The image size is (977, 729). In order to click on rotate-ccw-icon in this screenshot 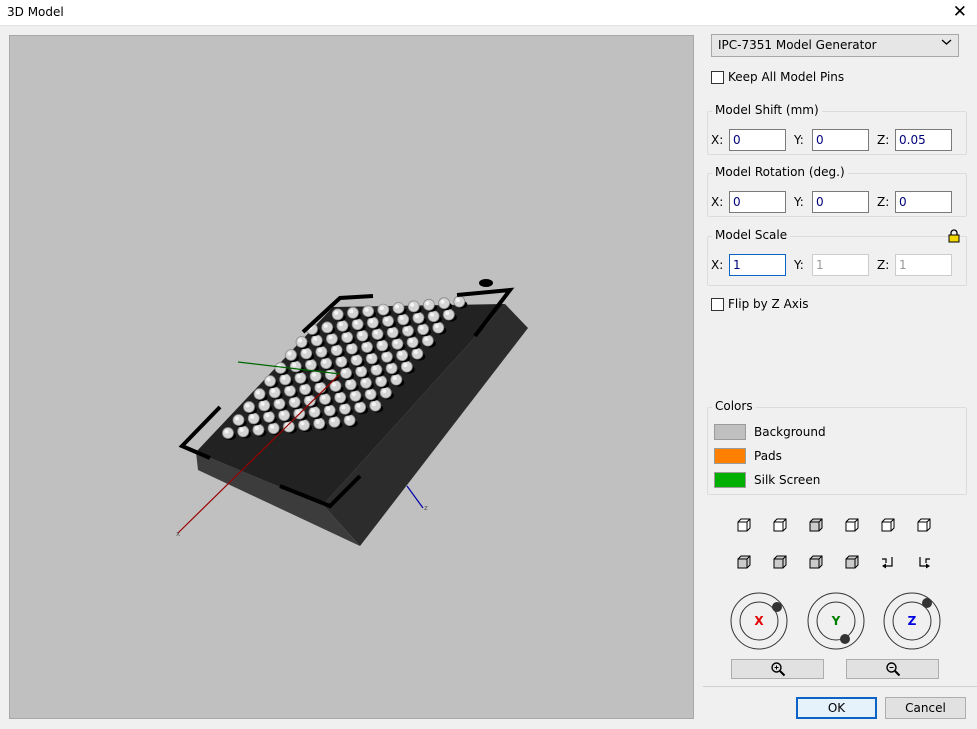, I will do `click(888, 562)`.